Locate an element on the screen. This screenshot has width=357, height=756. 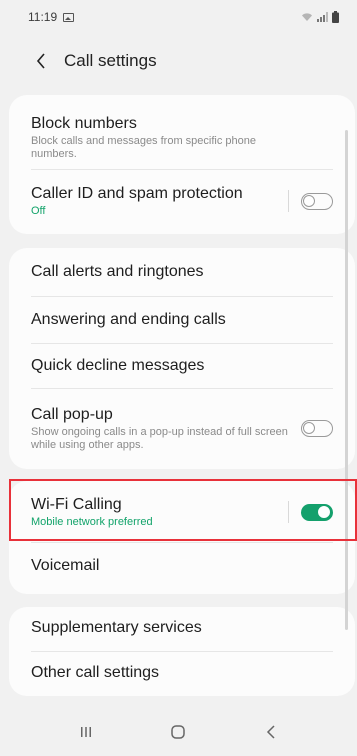
status-left: 11:19 is located at coordinates (51, 17).